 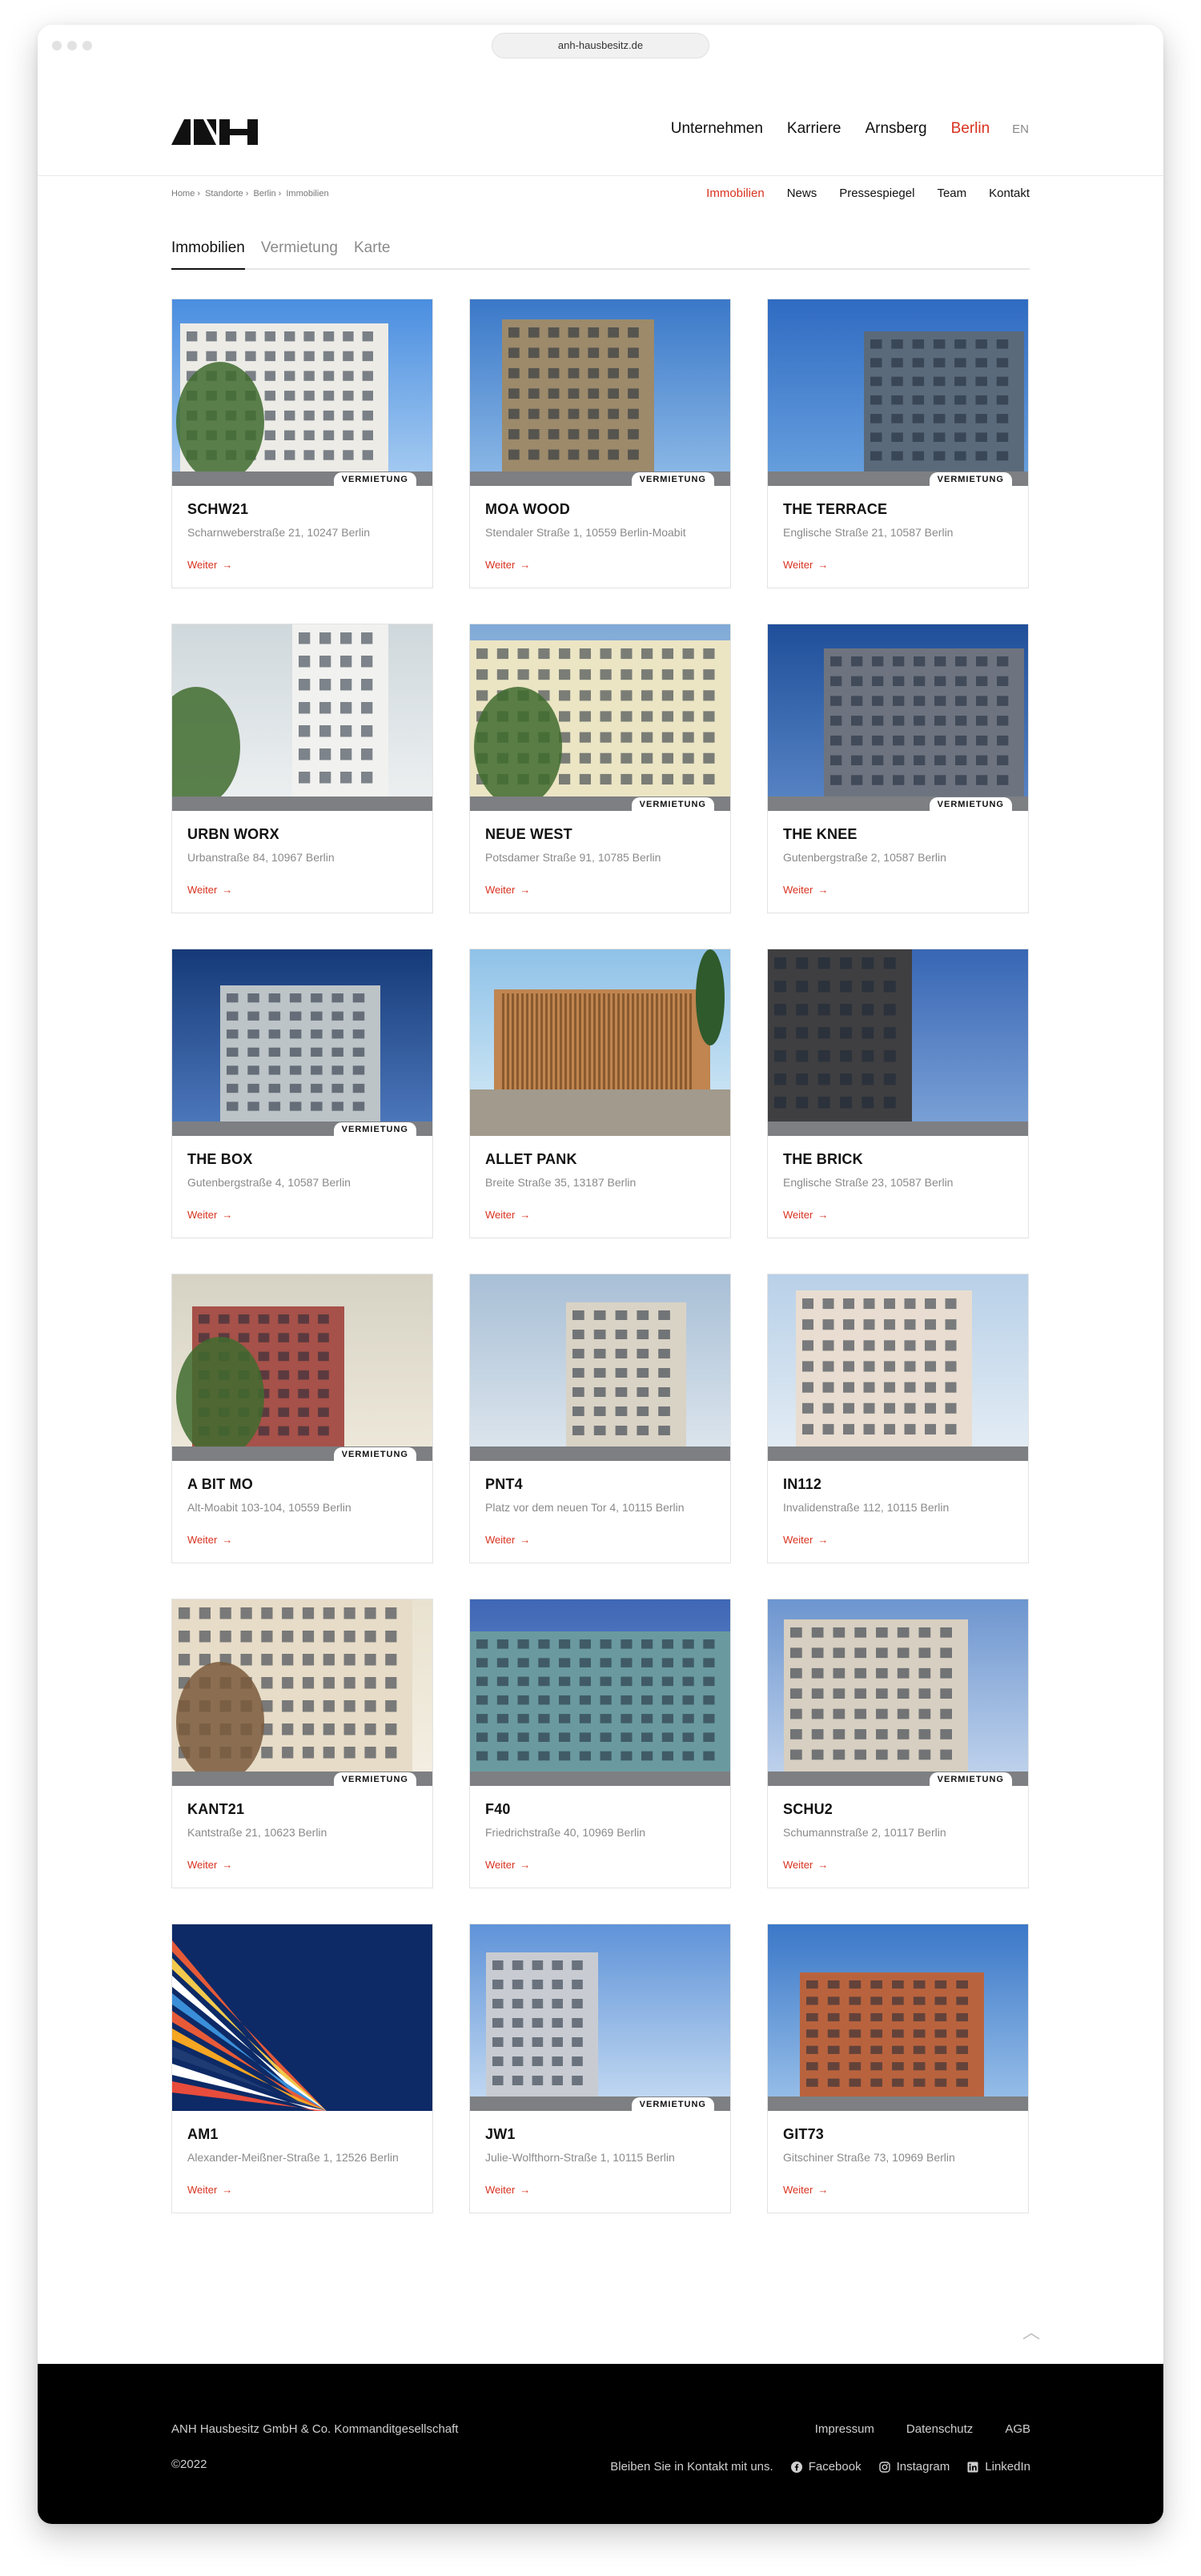 I want to click on property-name: JW1, so click(x=501, y=2134).